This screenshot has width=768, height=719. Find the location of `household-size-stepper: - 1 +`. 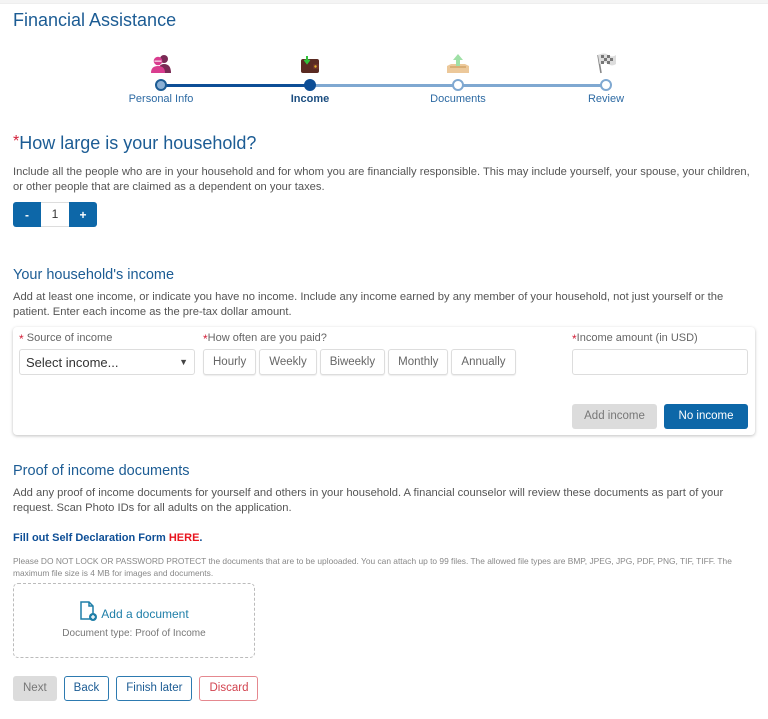

household-size-stepper: - 1 + is located at coordinates (55, 214).